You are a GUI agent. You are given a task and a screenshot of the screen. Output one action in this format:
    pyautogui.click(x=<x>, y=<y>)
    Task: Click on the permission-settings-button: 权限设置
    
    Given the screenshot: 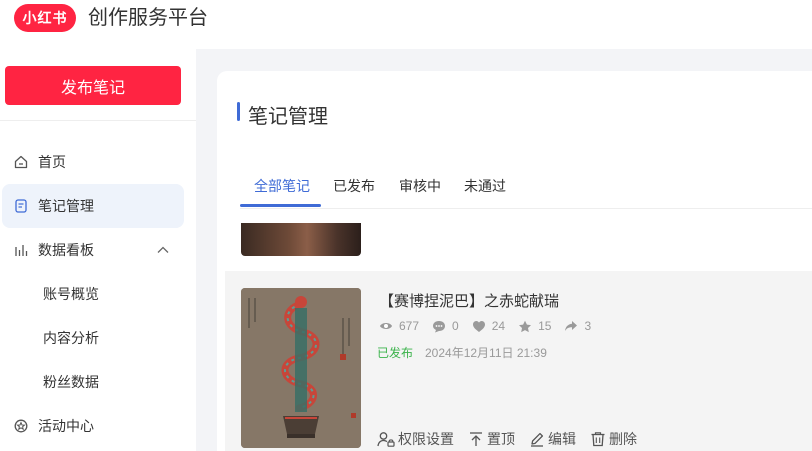 What is the action you would take?
    pyautogui.click(x=415, y=439)
    